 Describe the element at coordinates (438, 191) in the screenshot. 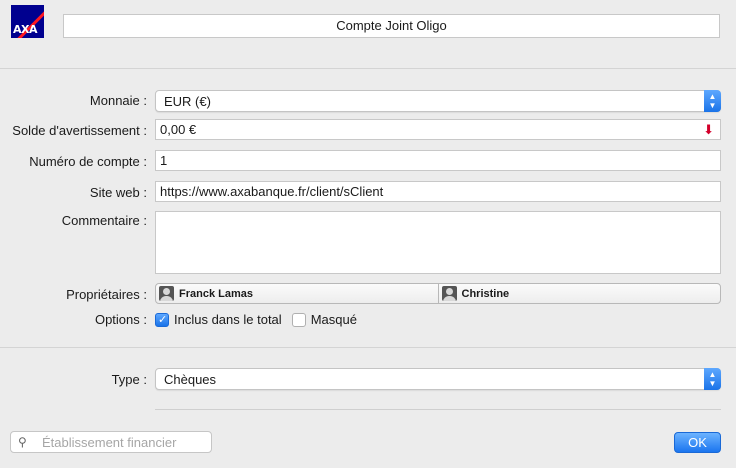

I see `website-field: https://www.axabanque.fr/client/sClient` at that location.